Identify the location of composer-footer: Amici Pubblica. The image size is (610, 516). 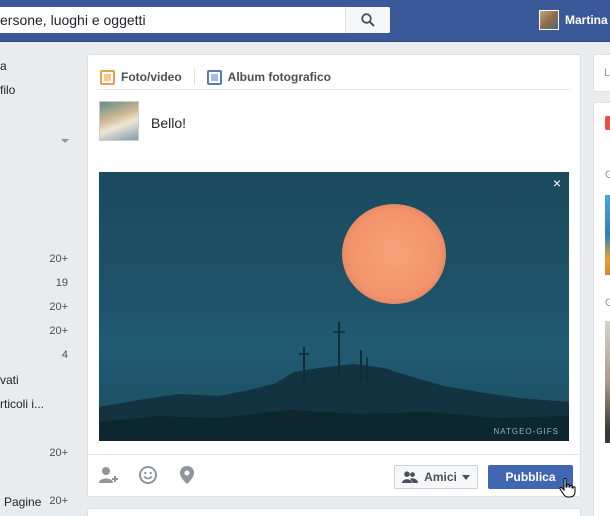
(334, 475).